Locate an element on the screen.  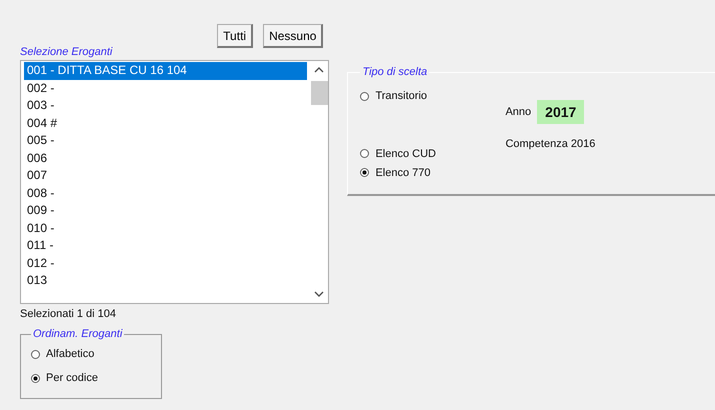
year-label: Anno is located at coordinates (518, 112).